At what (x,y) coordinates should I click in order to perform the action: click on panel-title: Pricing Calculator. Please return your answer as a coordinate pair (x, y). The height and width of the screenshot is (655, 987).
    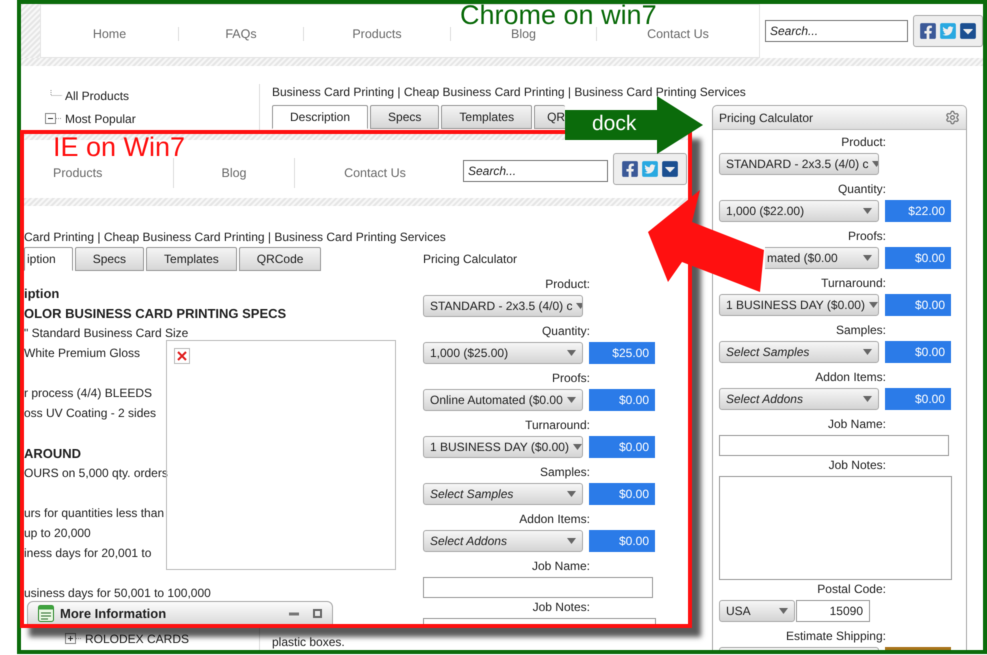
    Looking at the image, I should click on (470, 259).